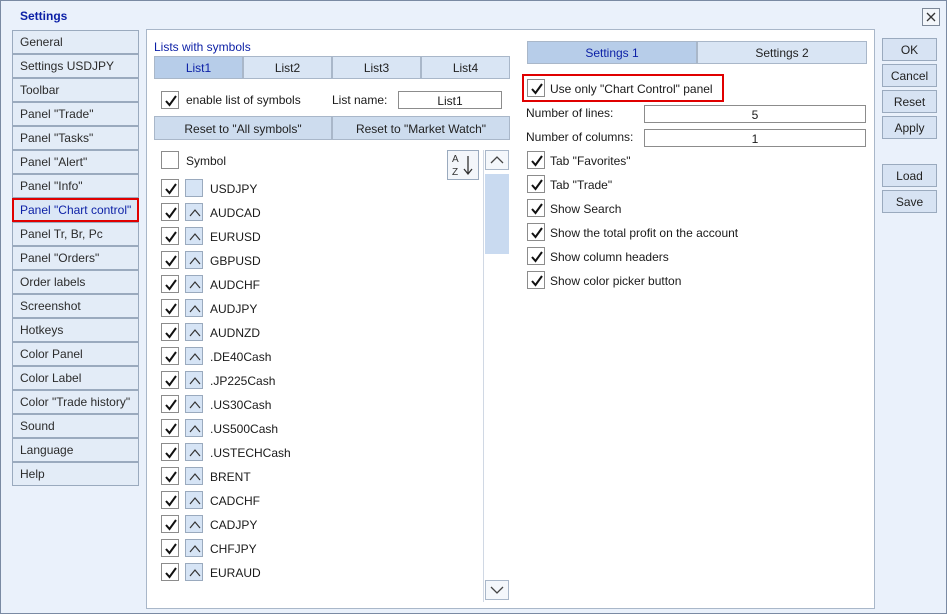 The height and width of the screenshot is (614, 947). What do you see at coordinates (644, 233) in the screenshot?
I see `option-label: Show the total profit on the account` at bounding box center [644, 233].